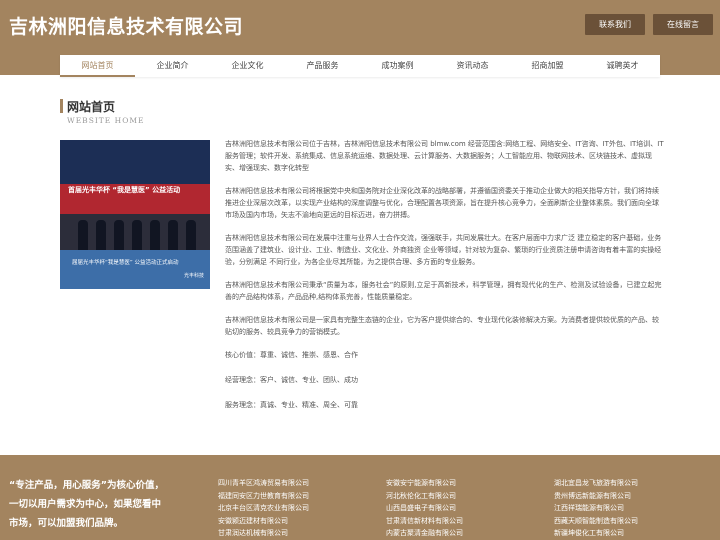  Describe the element at coordinates (291, 380) in the screenshot. I see `business-philosophy: 经营理念：客户、诚信、专业、团队、成功` at that location.